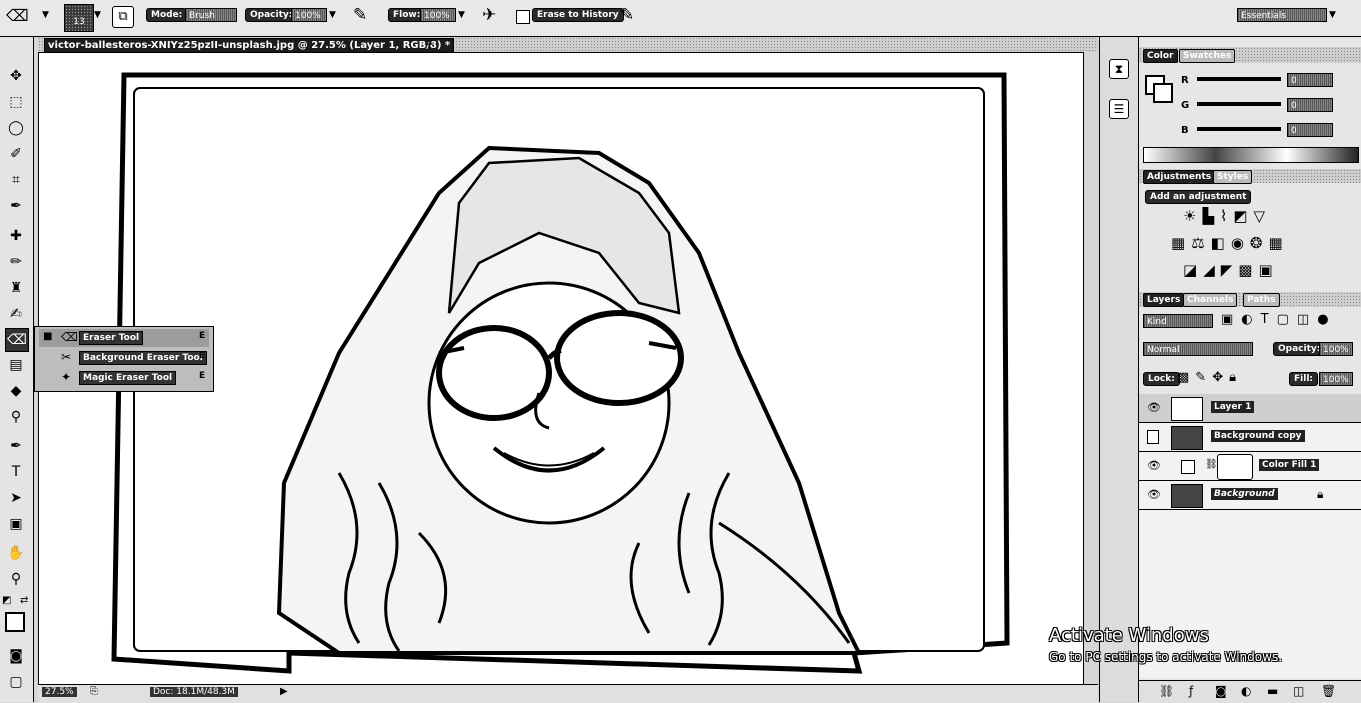 The image size is (1361, 703). What do you see at coordinates (1231, 319) in the screenshot?
I see `pixel-filter-icon: ▣` at bounding box center [1231, 319].